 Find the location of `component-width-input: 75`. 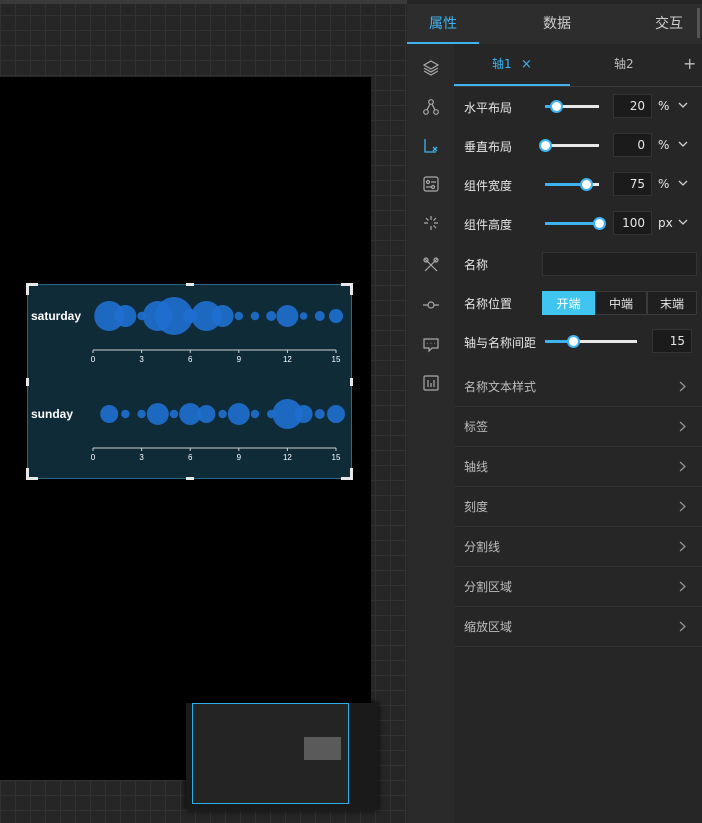

component-width-input: 75 is located at coordinates (632, 184).